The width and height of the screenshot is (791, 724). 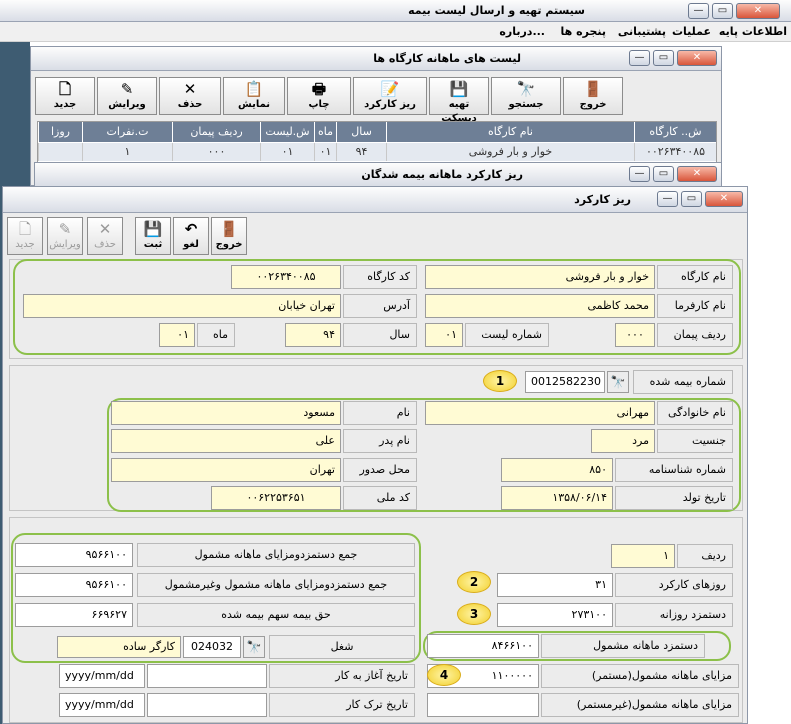 What do you see at coordinates (74, 585) in the screenshot?
I see `sum2-field: ۹۵۶۶۱۰۰` at bounding box center [74, 585].